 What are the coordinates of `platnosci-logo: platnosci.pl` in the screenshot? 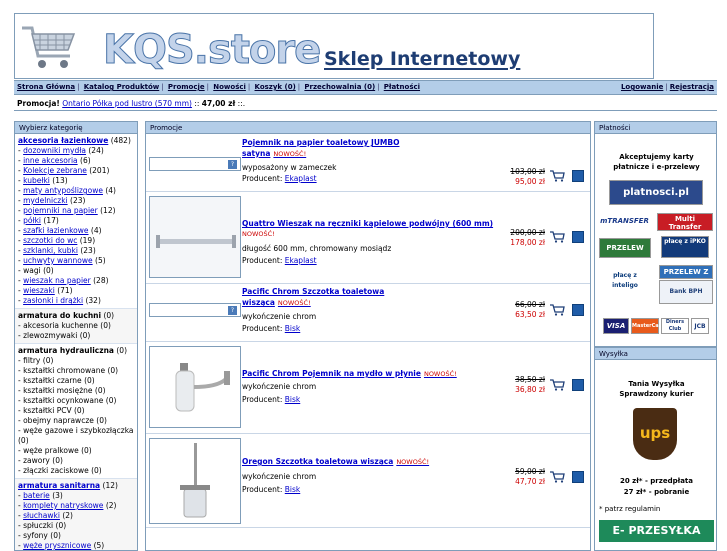 It's located at (656, 192).